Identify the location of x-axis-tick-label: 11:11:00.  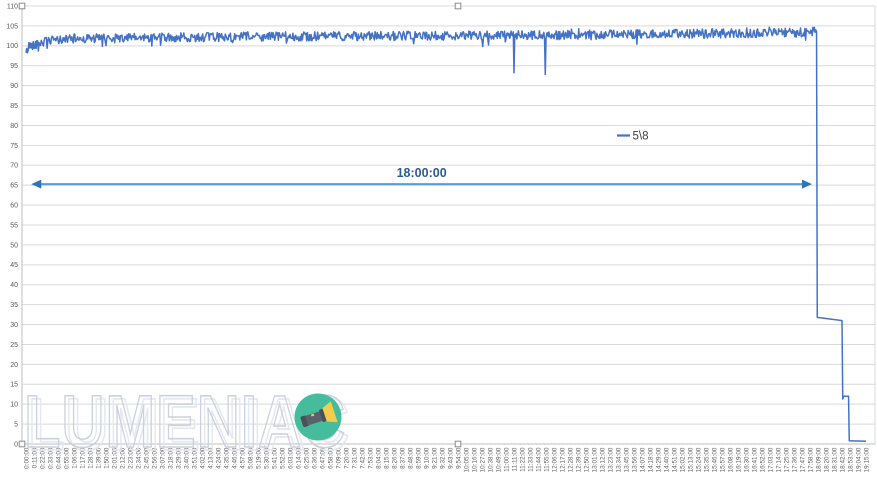
(514, 459).